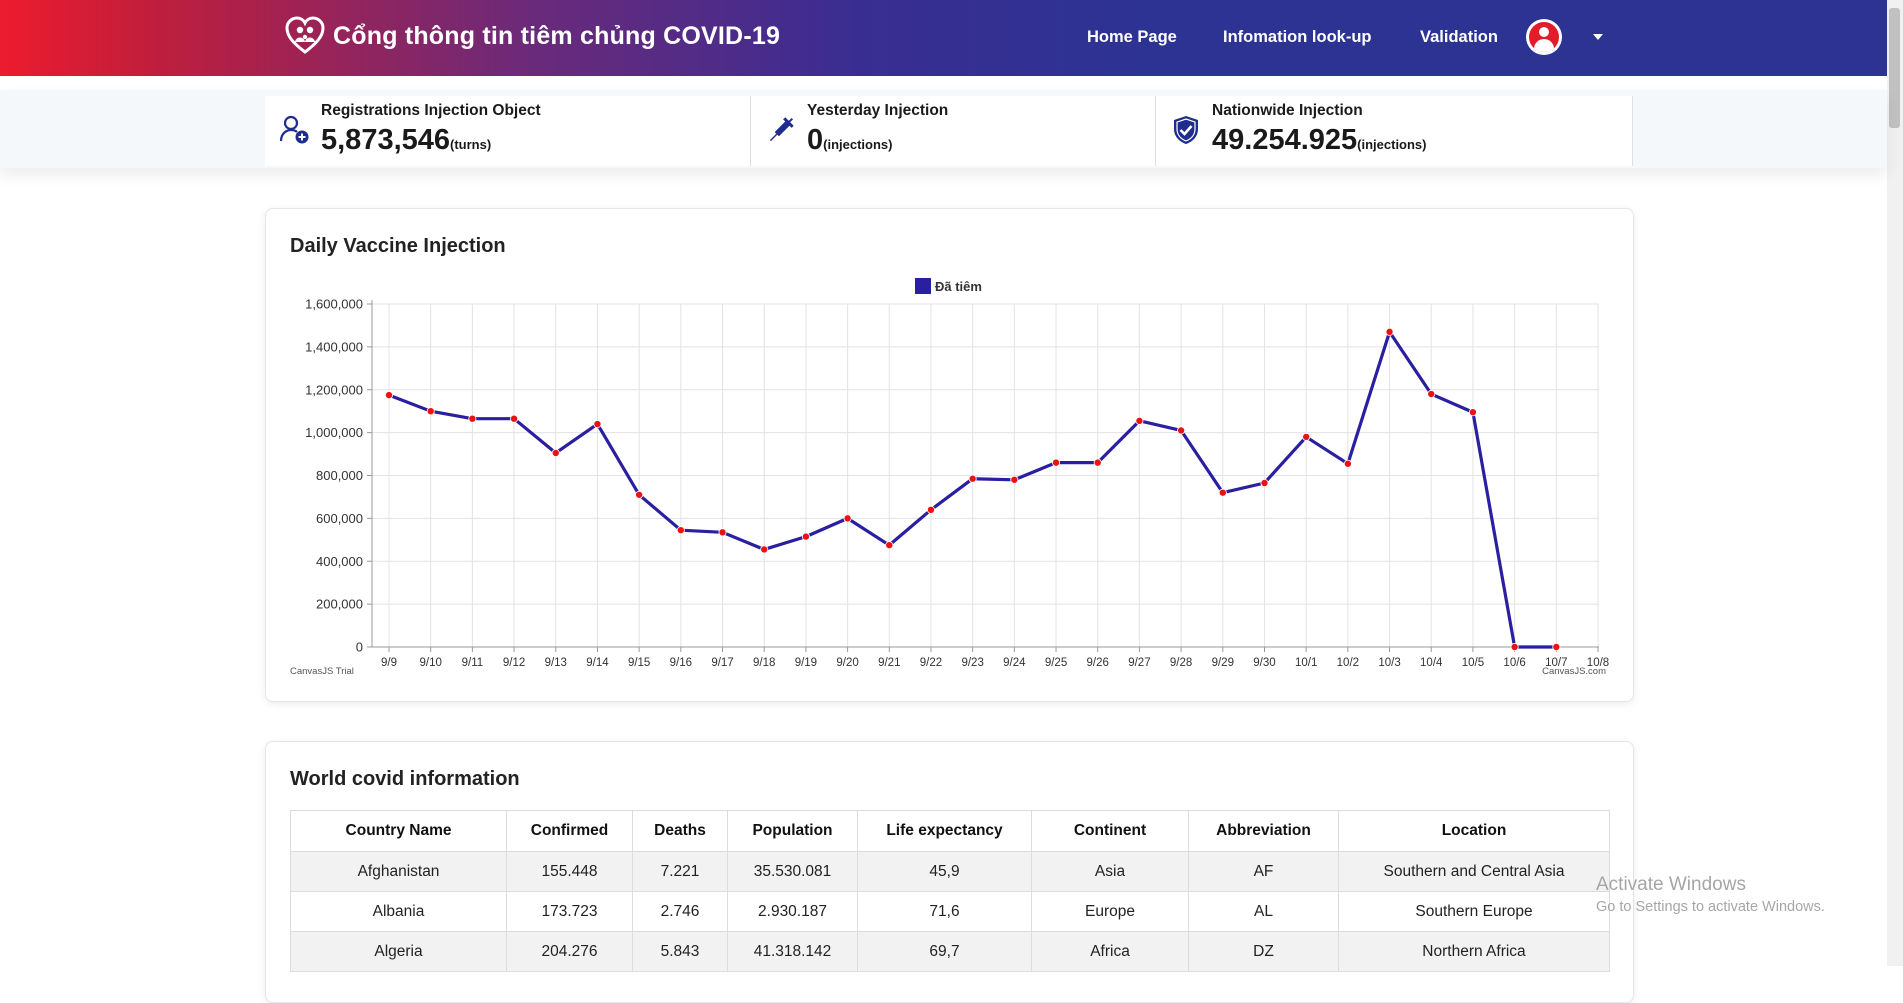  What do you see at coordinates (569, 871) in the screenshot?
I see `table-cell: 155.448` at bounding box center [569, 871].